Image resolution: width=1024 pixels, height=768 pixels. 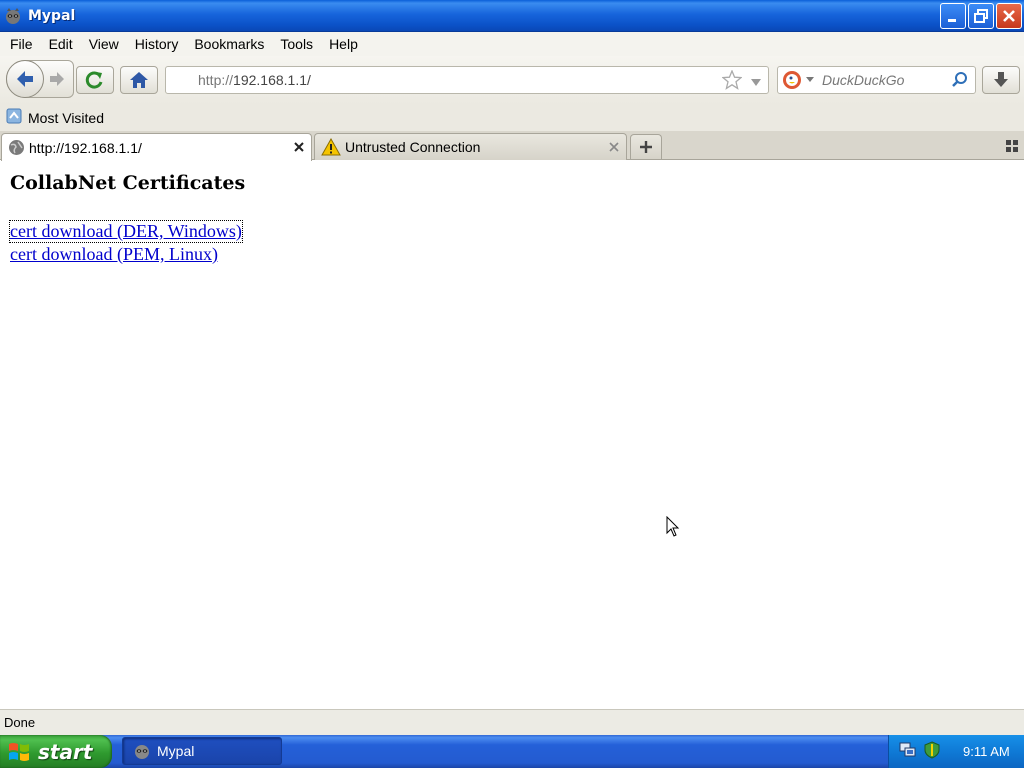 What do you see at coordinates (756, 83) in the screenshot?
I see `url-dropdown-icon` at bounding box center [756, 83].